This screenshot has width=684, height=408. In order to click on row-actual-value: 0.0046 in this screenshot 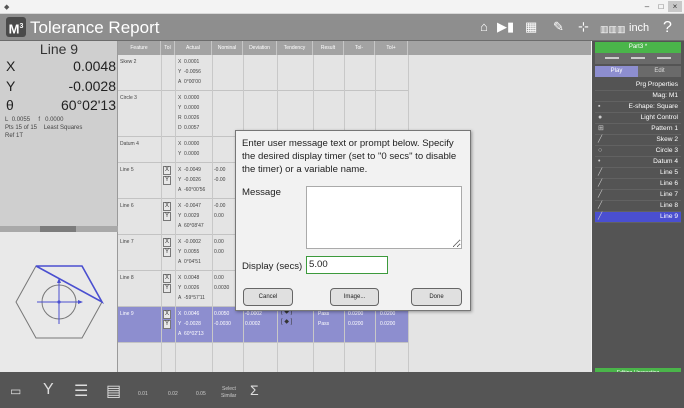, I will do `click(192, 314)`.